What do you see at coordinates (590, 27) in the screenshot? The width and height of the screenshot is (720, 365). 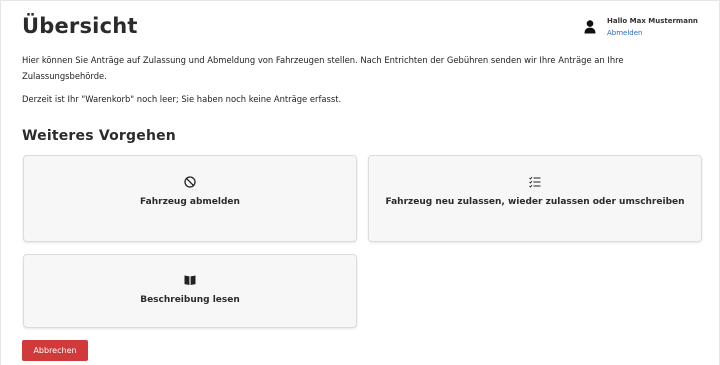 I see `user-icon` at bounding box center [590, 27].